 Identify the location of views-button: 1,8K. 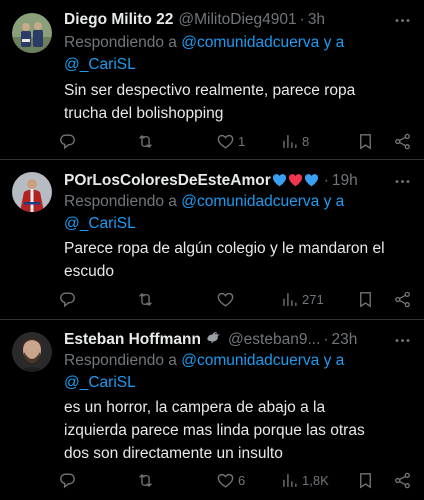
(304, 480).